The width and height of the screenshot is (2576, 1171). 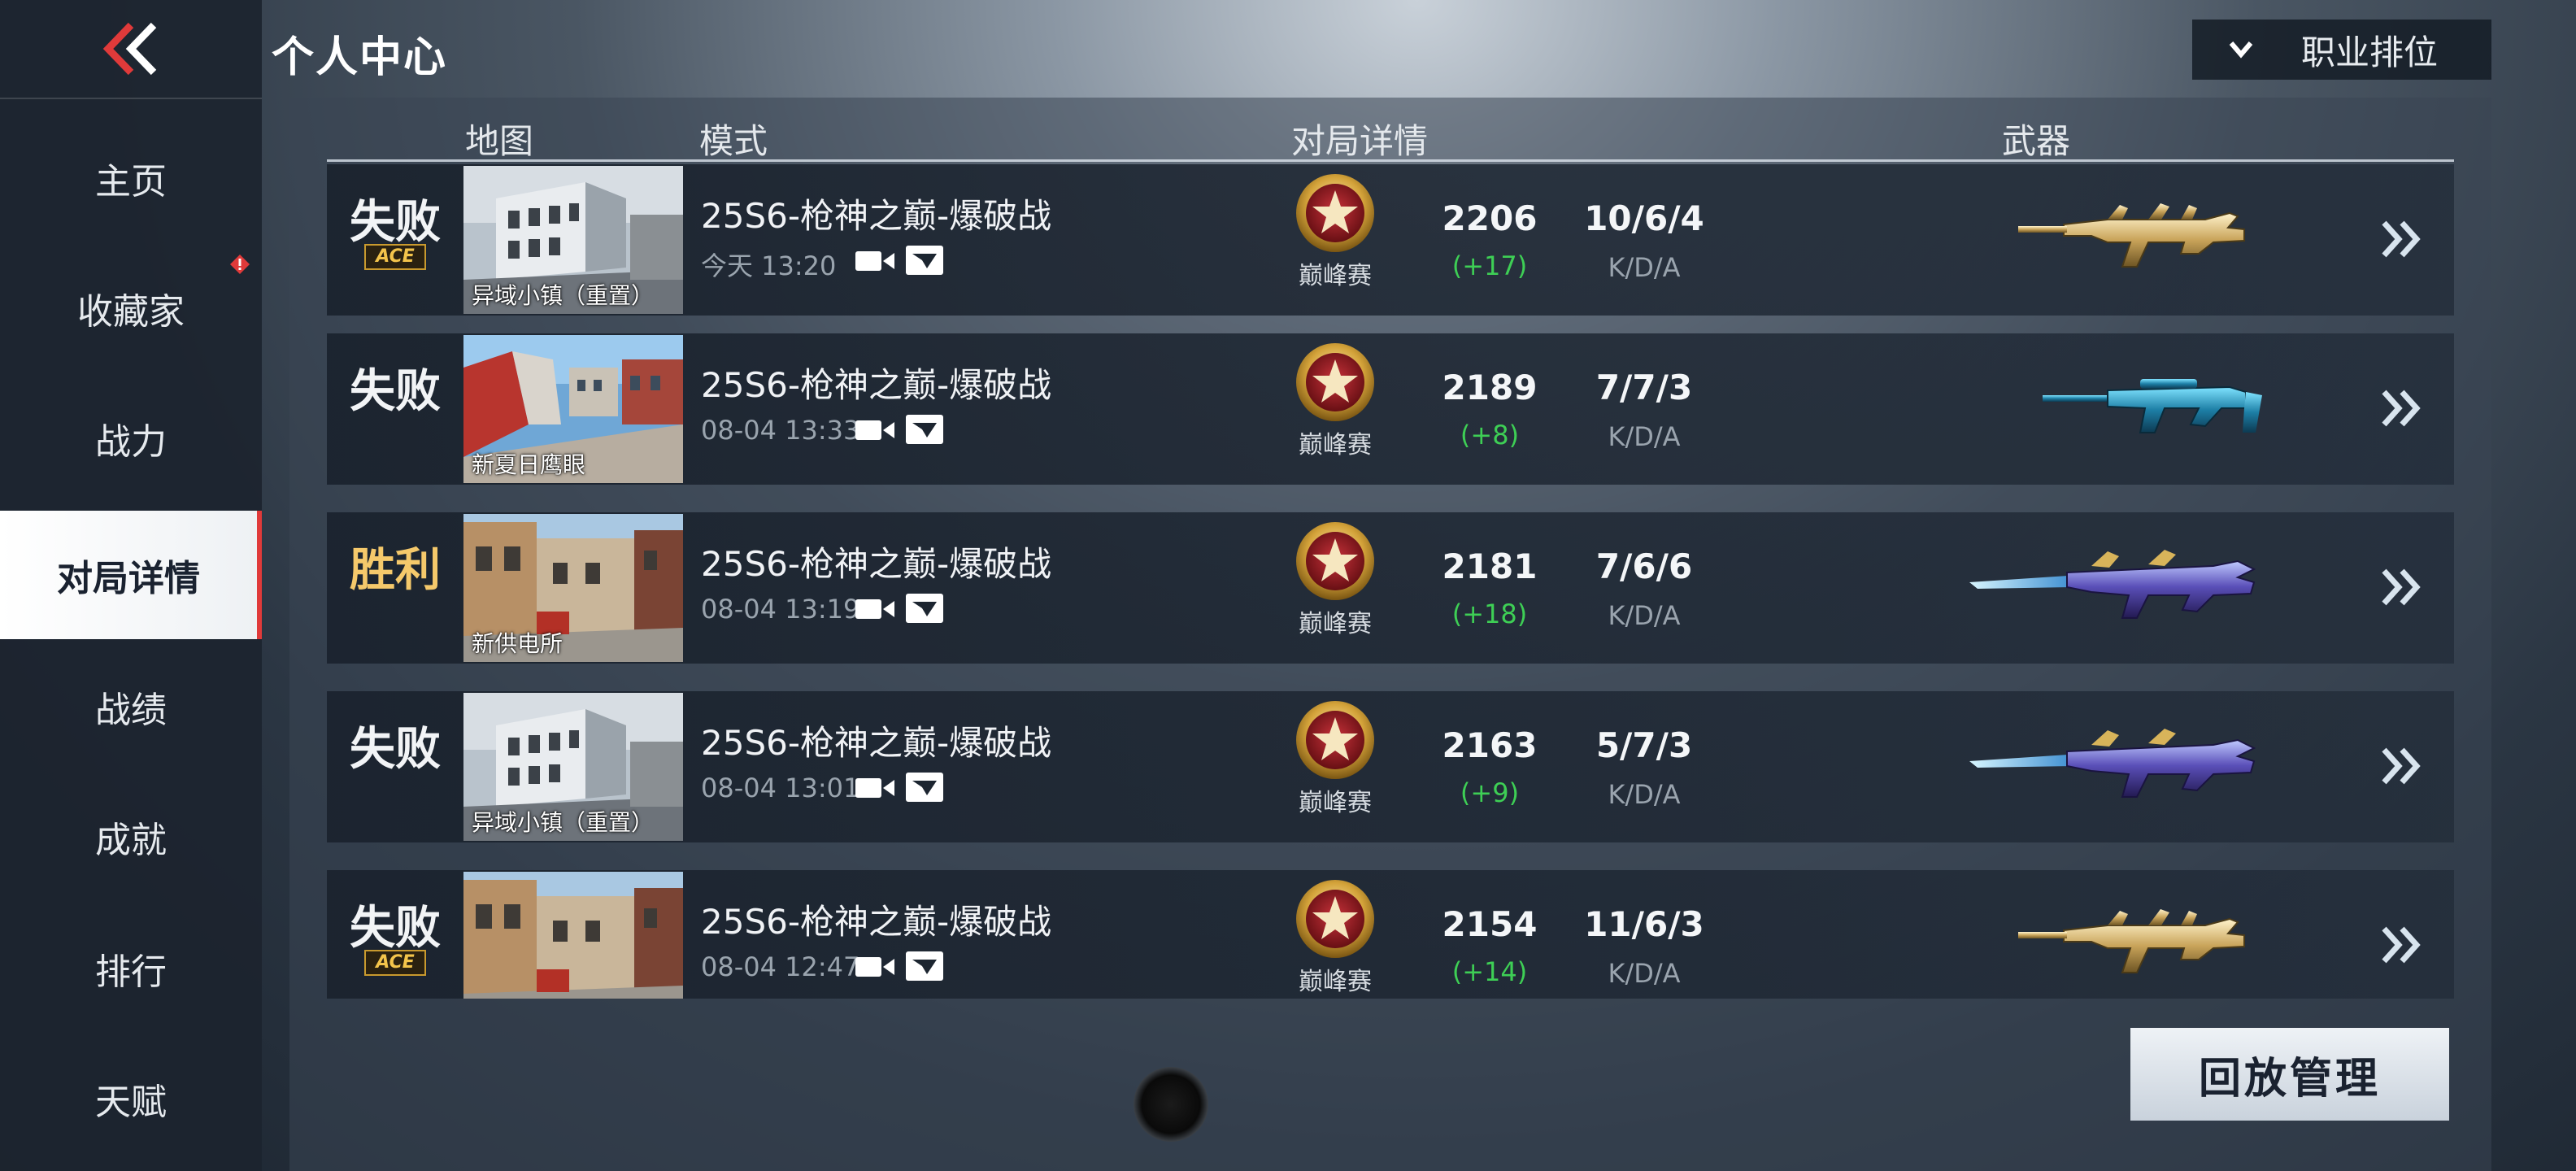 I want to click on column-header-map: 地图, so click(x=499, y=141).